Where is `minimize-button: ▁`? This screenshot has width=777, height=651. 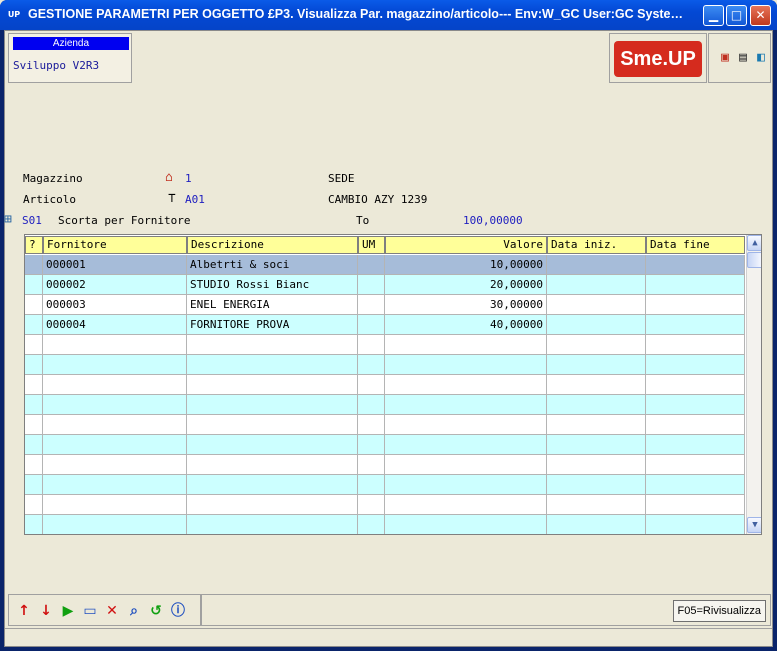
minimize-button: ▁ is located at coordinates (713, 15).